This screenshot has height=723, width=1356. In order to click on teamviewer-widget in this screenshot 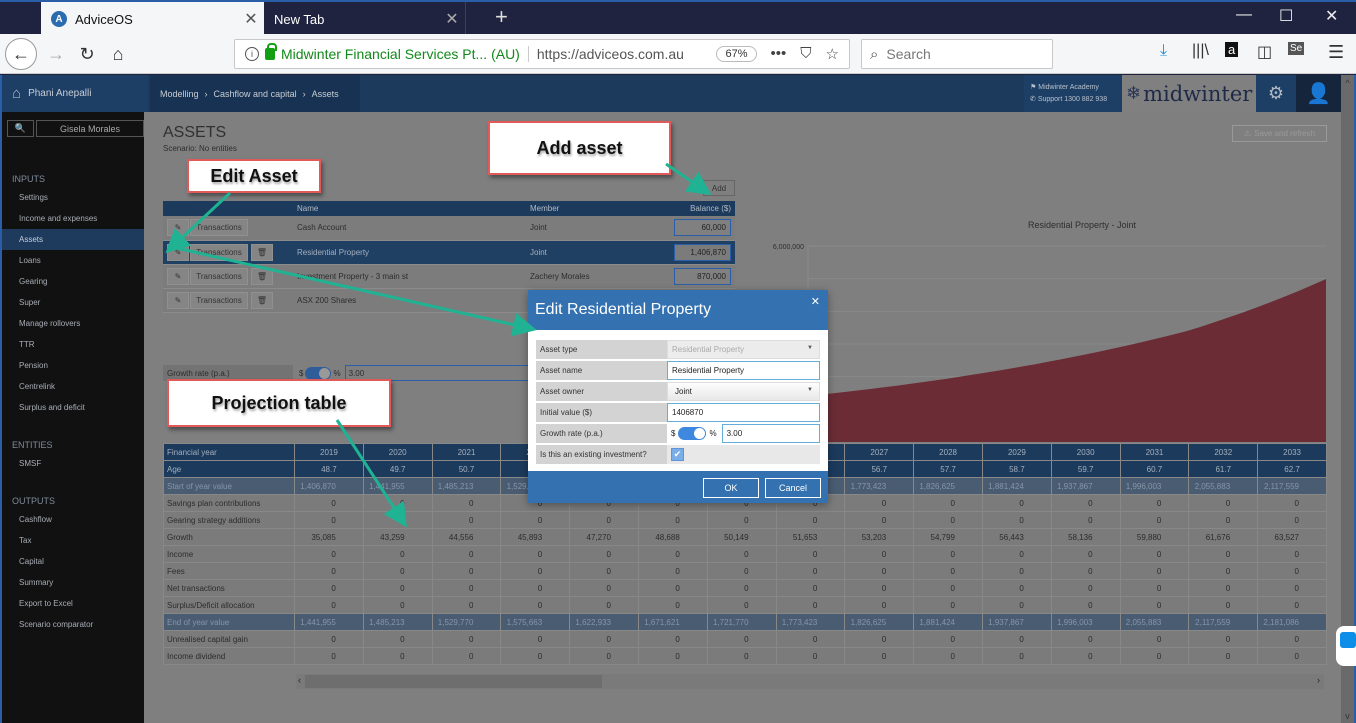, I will do `click(1346, 646)`.